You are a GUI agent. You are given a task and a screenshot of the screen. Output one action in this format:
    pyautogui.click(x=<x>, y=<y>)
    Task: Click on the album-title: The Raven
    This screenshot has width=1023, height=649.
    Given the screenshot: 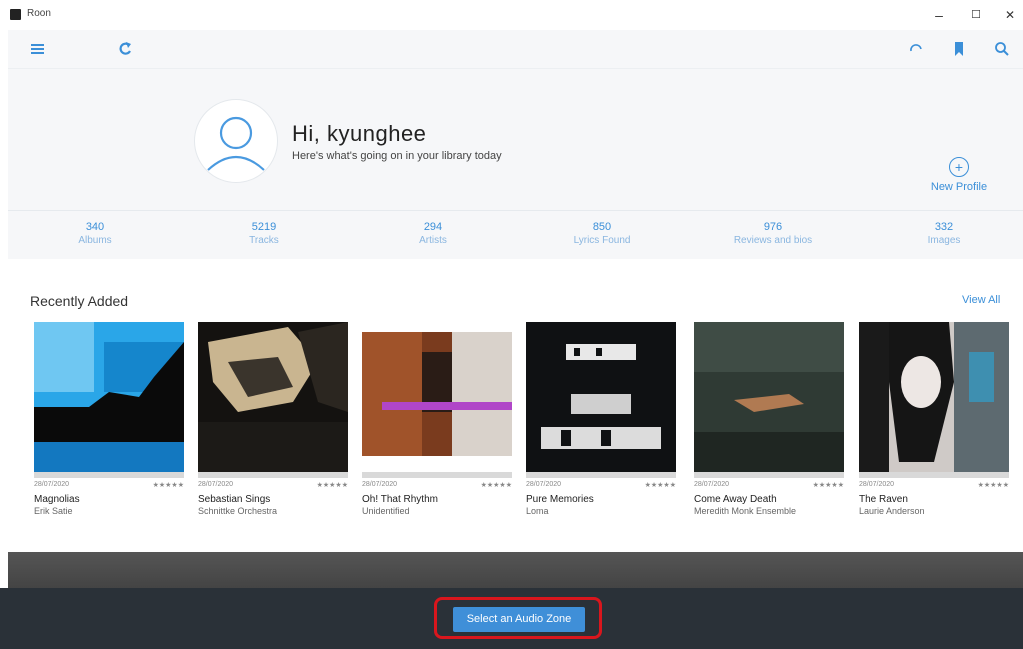 What is the action you would take?
    pyautogui.click(x=883, y=499)
    